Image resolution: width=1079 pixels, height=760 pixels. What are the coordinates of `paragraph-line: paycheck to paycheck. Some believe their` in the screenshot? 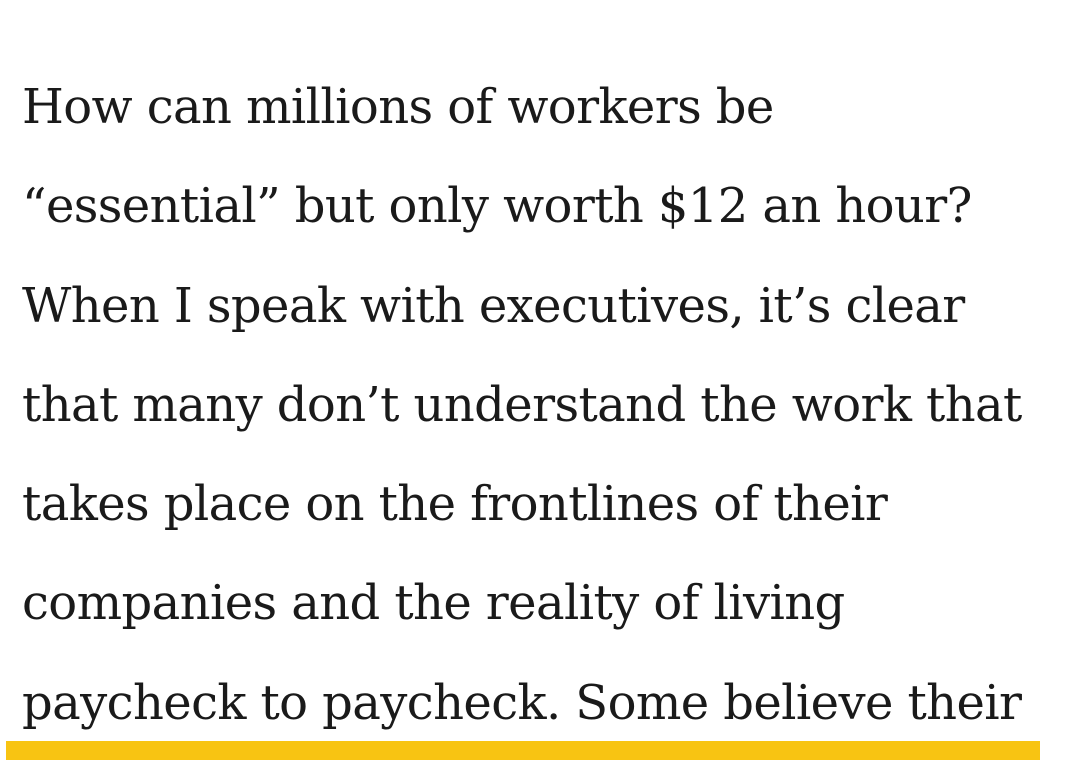 It's located at (522, 702).